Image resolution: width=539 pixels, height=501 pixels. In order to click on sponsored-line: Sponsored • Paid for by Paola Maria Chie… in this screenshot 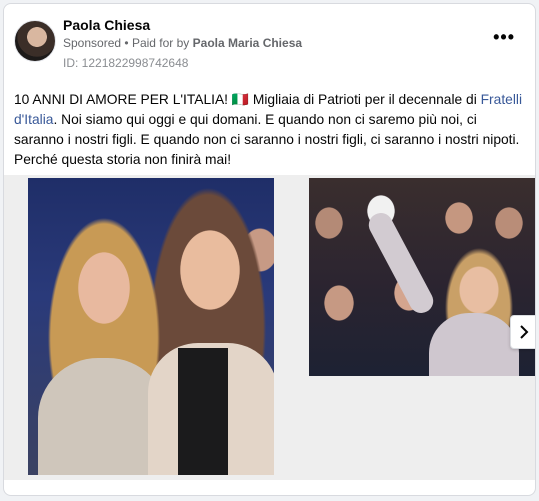, I will do `click(182, 43)`.